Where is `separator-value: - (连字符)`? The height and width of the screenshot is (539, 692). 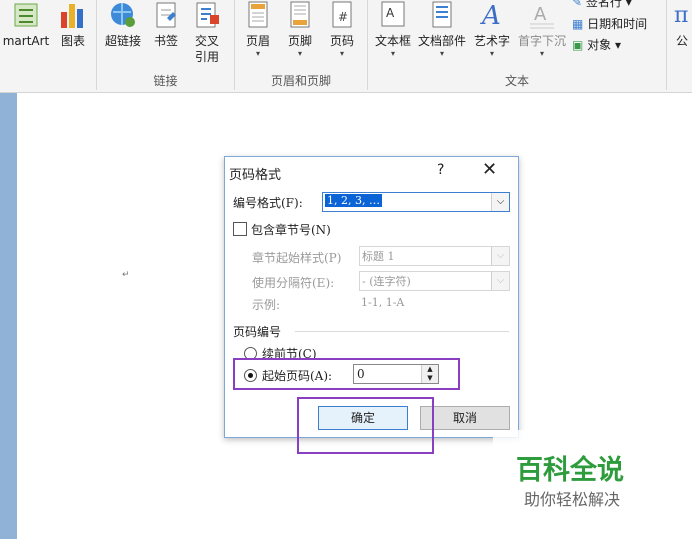 separator-value: - (连字符) is located at coordinates (386, 281).